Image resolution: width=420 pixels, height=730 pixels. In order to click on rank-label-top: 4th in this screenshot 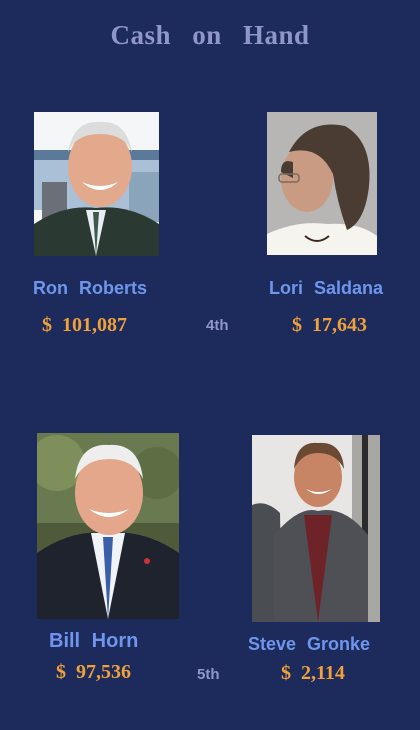, I will do `click(217, 325)`.